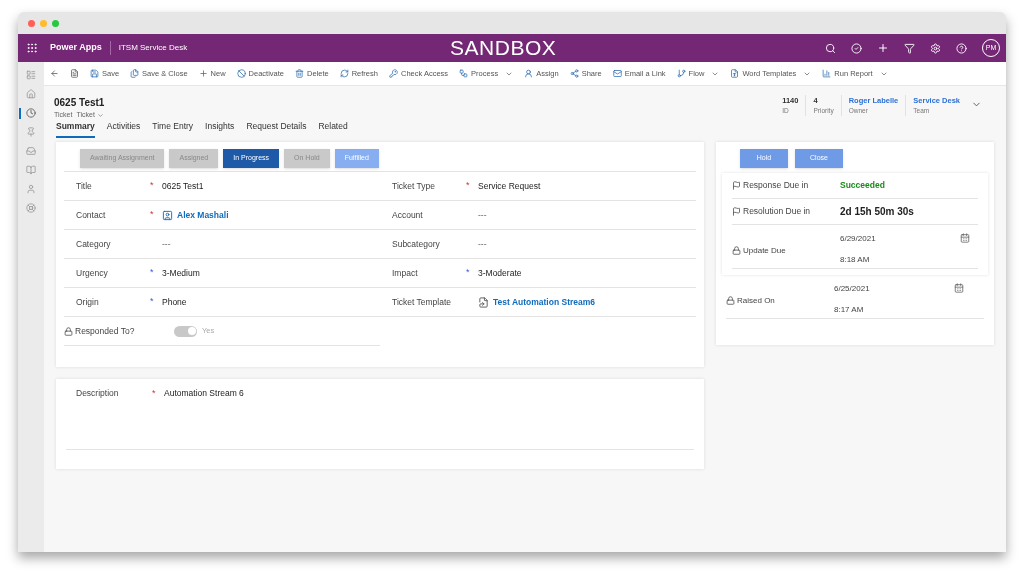  What do you see at coordinates (152, 48) in the screenshot?
I see `area-name: ITSM Service Desk` at bounding box center [152, 48].